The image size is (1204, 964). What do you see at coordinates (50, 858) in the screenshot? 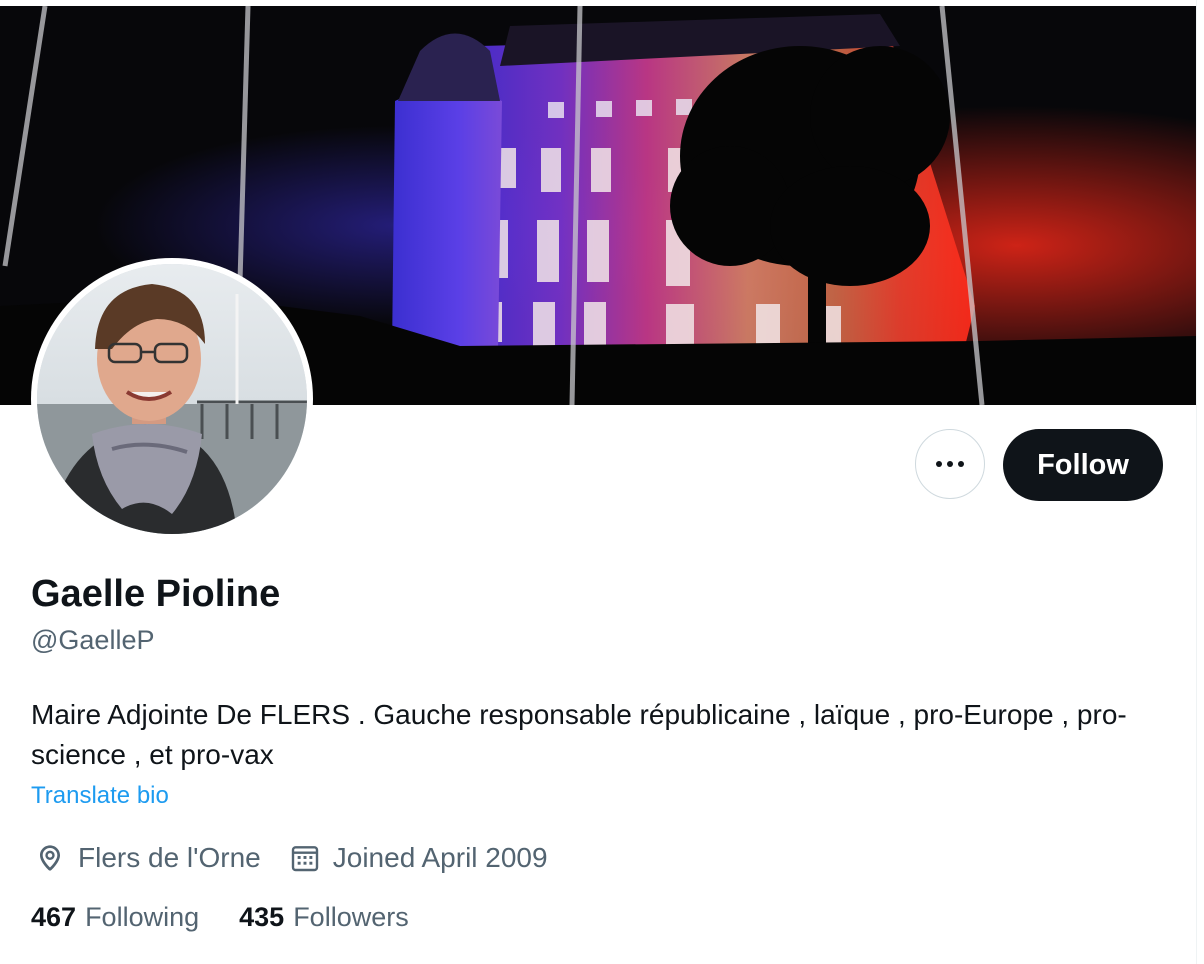
I see `location-pin-icon` at bounding box center [50, 858].